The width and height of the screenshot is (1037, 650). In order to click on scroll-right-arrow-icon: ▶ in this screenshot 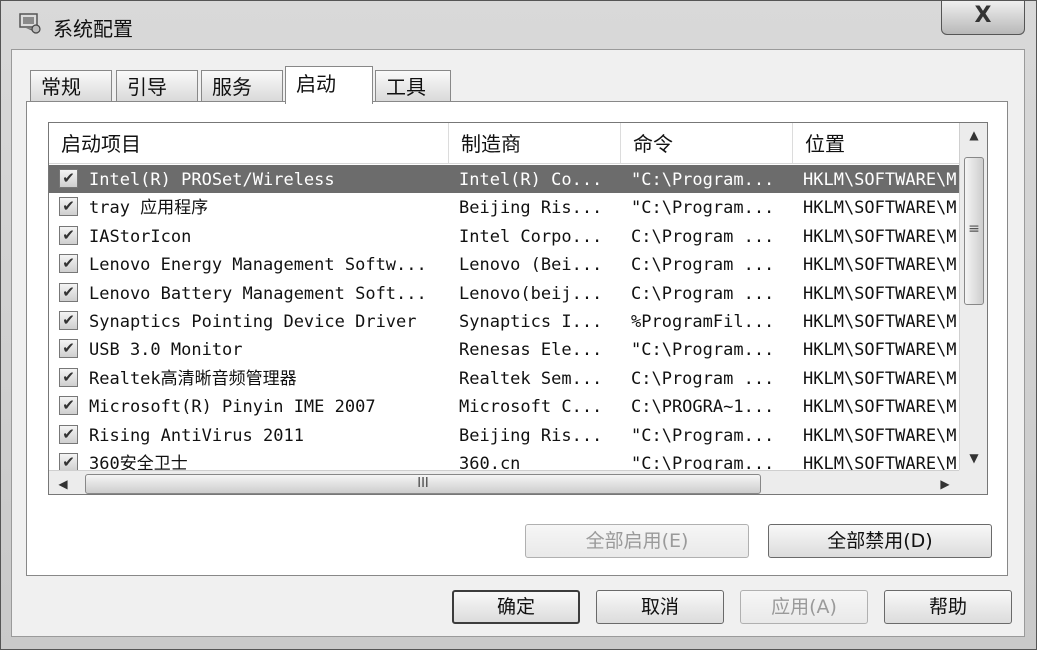, I will do `click(945, 483)`.